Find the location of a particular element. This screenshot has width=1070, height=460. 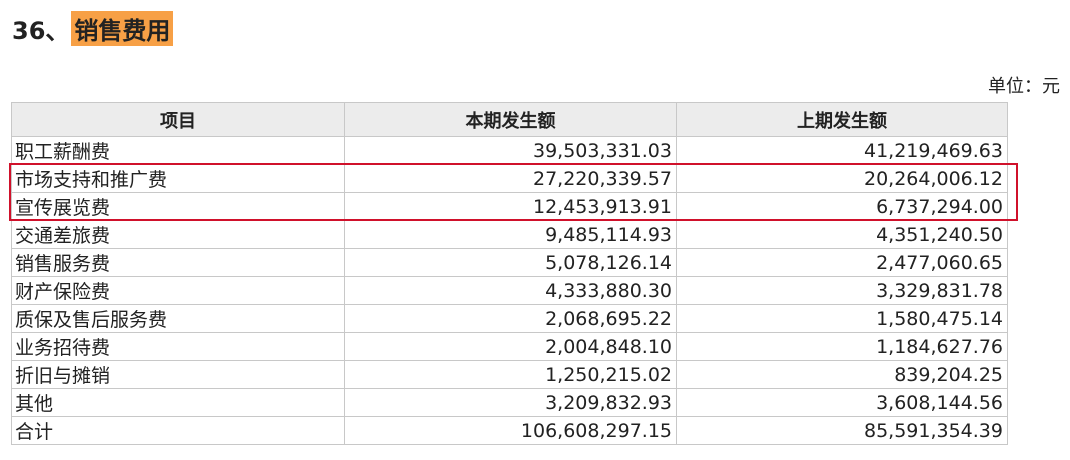

unit-label: 单位：元 is located at coordinates (1024, 86).